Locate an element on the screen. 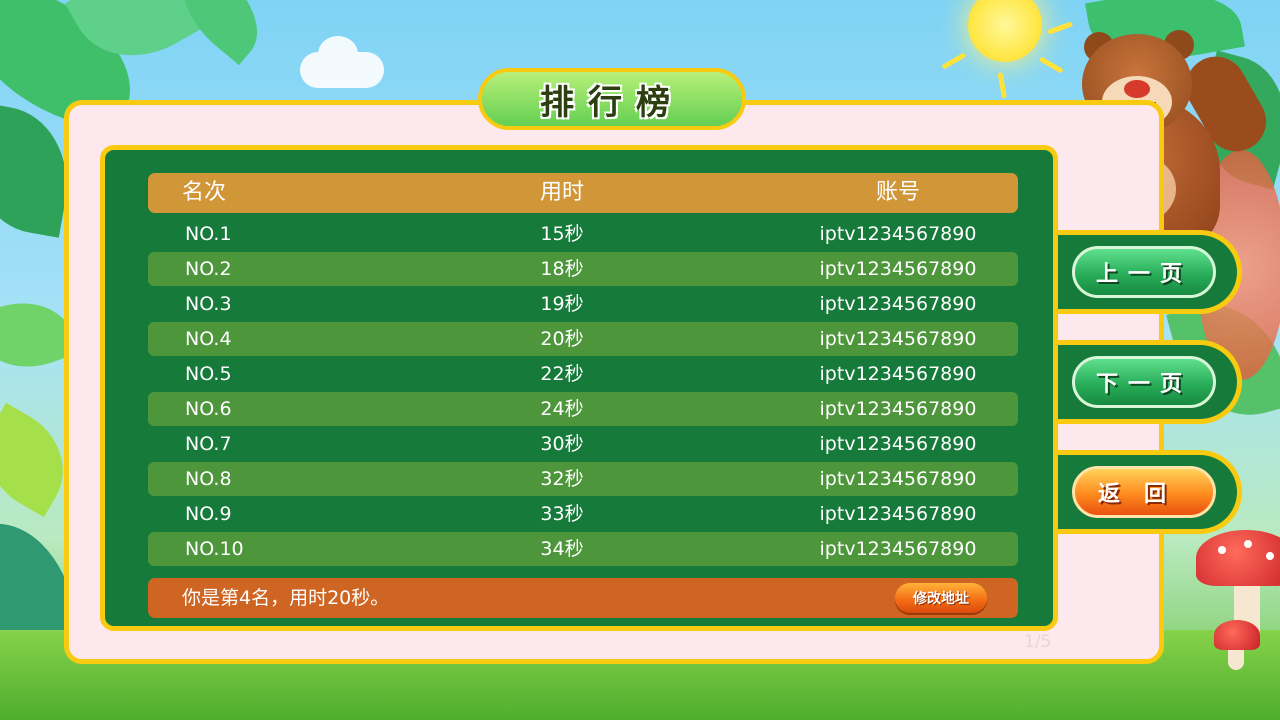  time-cell: 32秒 is located at coordinates (562, 479).